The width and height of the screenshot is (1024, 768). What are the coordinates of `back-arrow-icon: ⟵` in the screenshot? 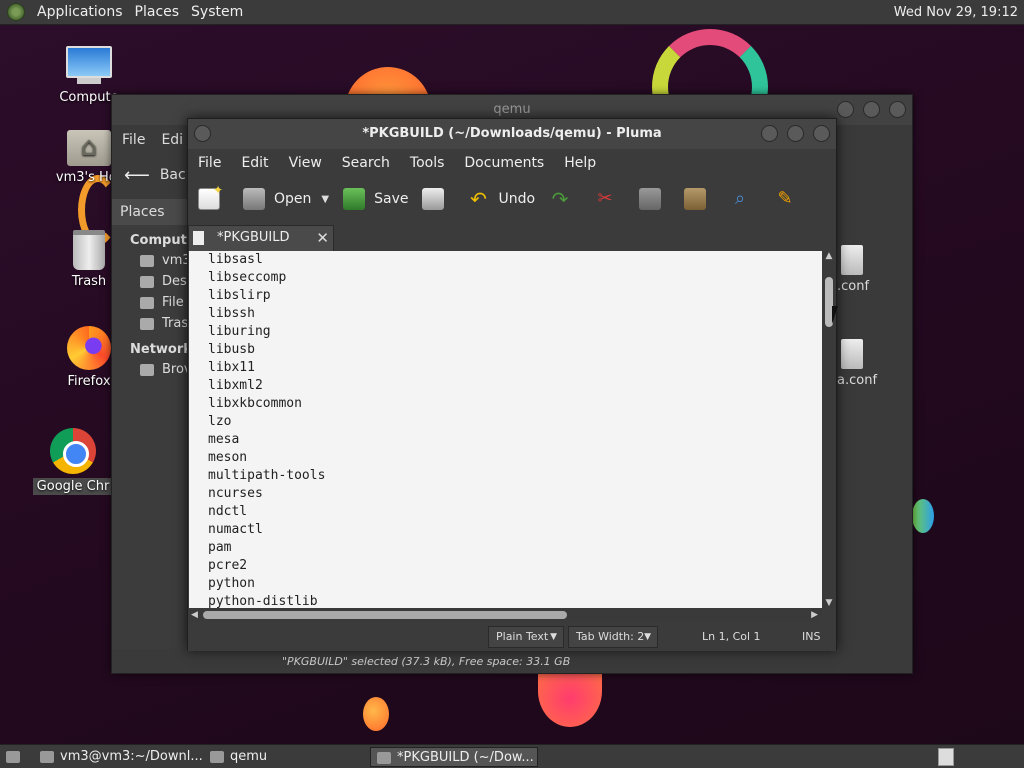 It's located at (137, 175).